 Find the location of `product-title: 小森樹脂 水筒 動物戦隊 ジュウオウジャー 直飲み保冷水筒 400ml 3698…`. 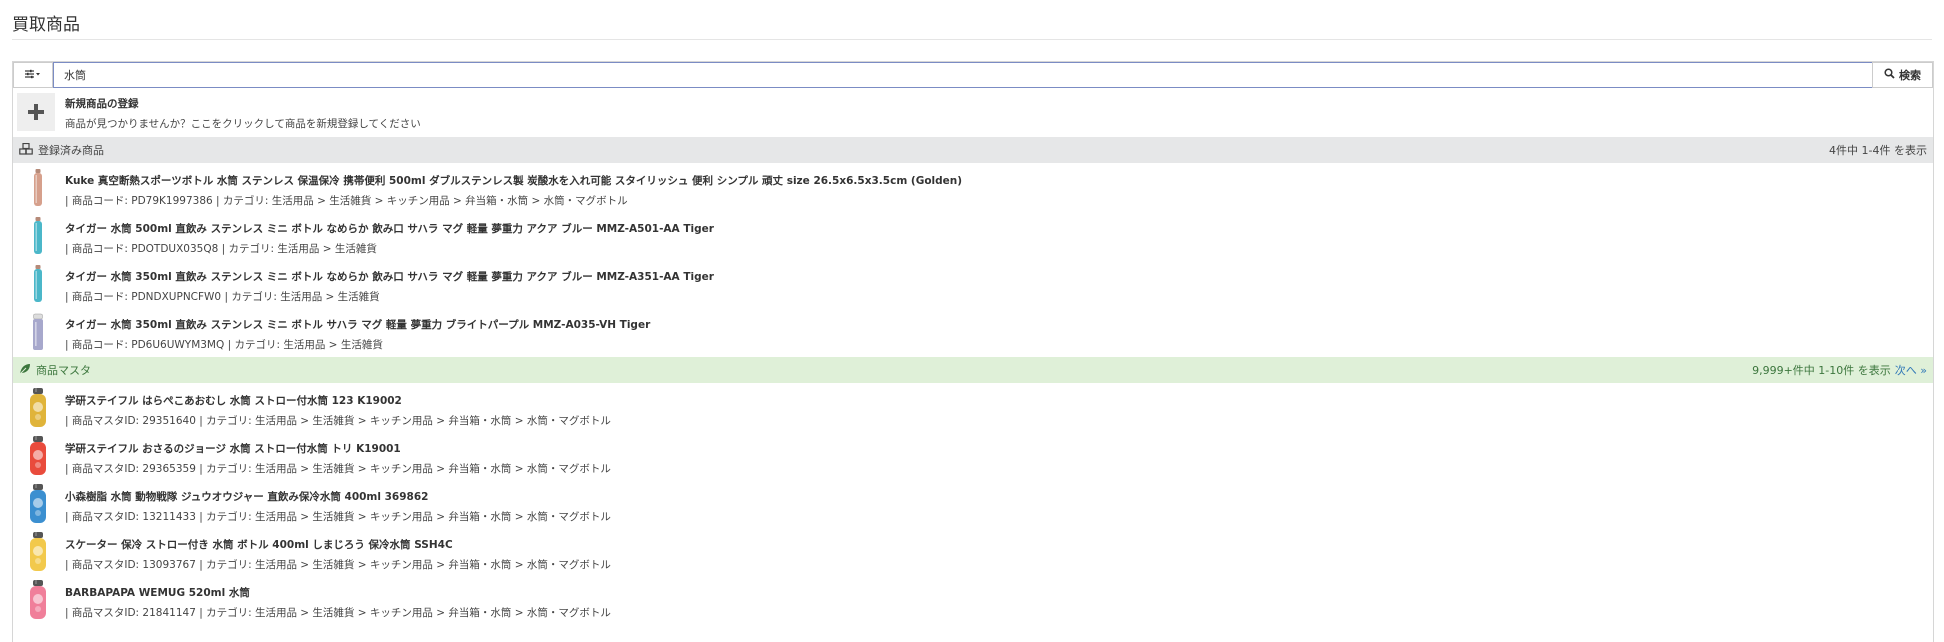

product-title: 小森樹脂 水筒 動物戦隊 ジュウオウジャー 直飲み保冷水筒 400ml 3698… is located at coordinates (247, 497).